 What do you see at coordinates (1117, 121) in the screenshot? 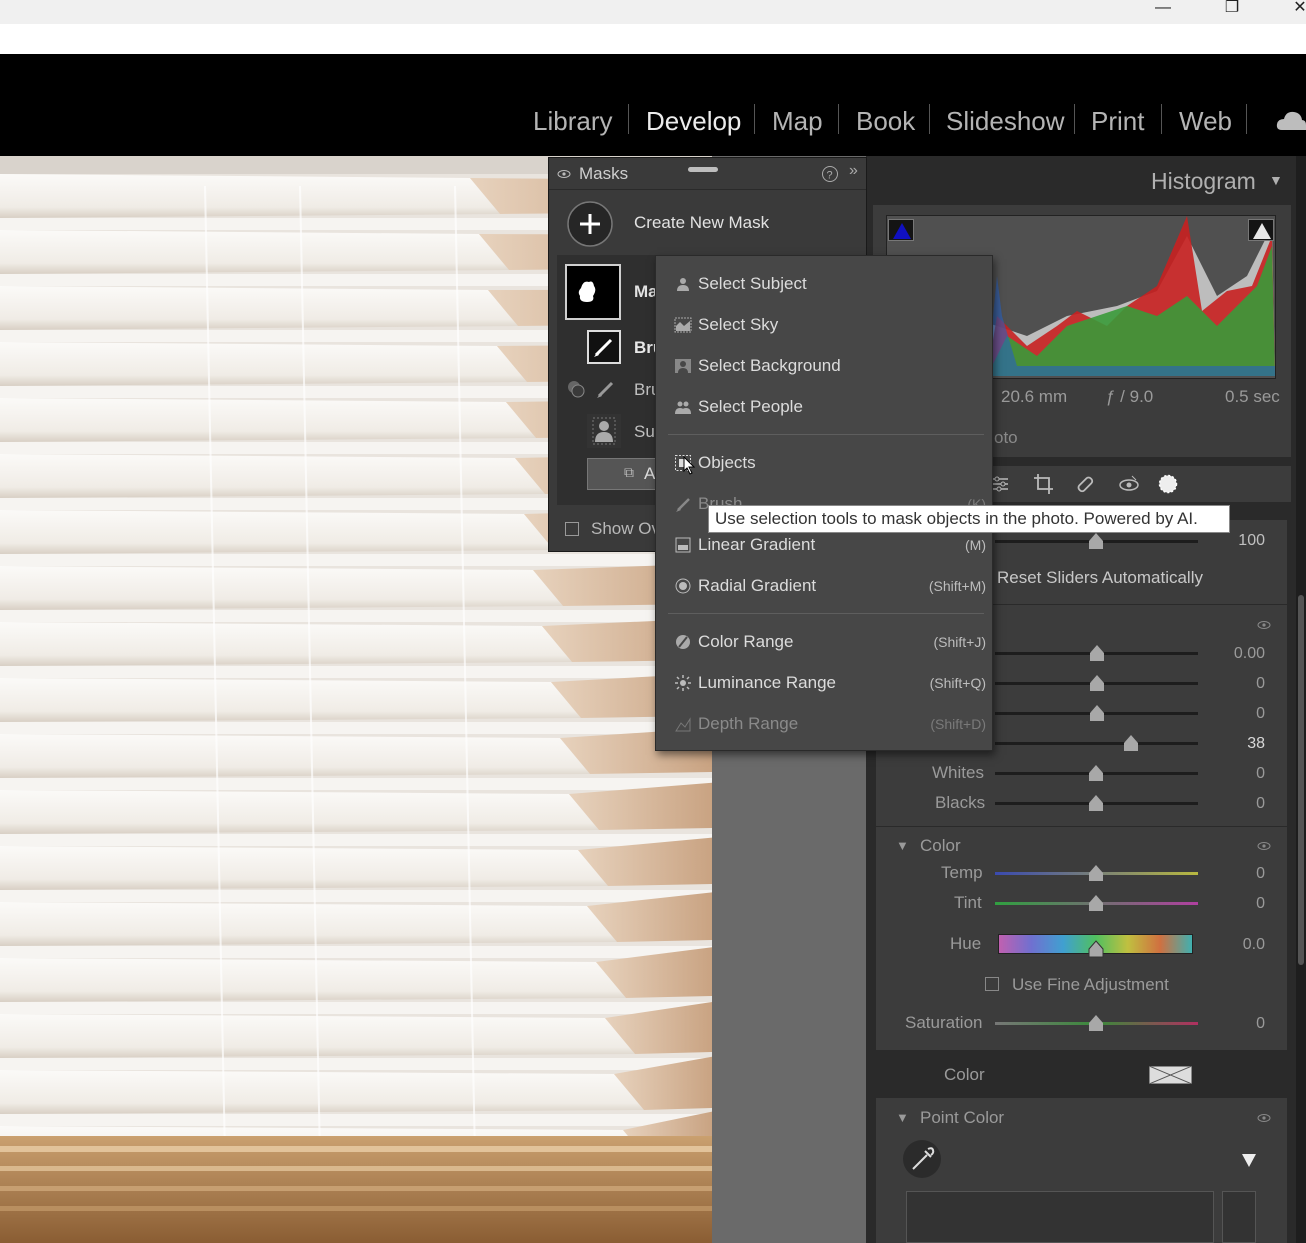
I see `module-print: Print` at bounding box center [1117, 121].